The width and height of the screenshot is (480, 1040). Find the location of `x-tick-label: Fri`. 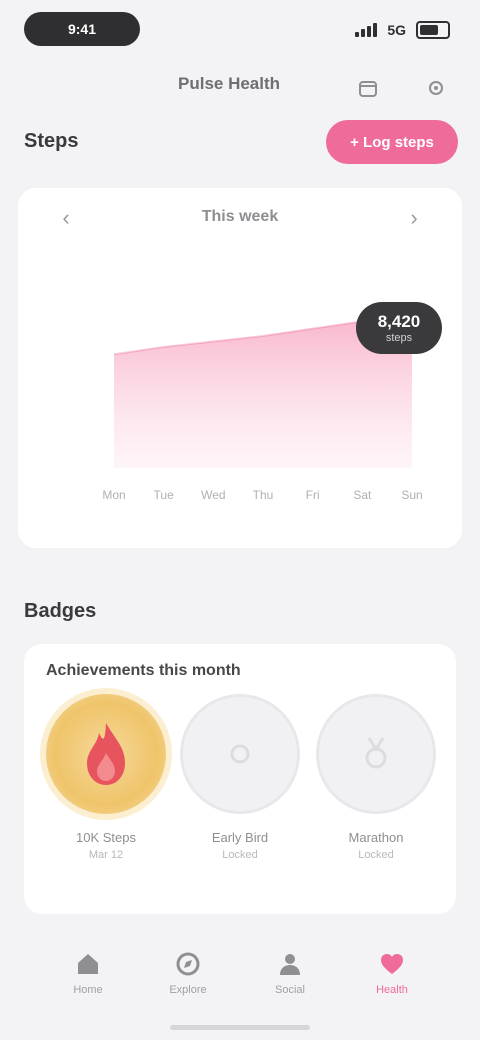

x-tick-label: Fri is located at coordinates (312, 495).